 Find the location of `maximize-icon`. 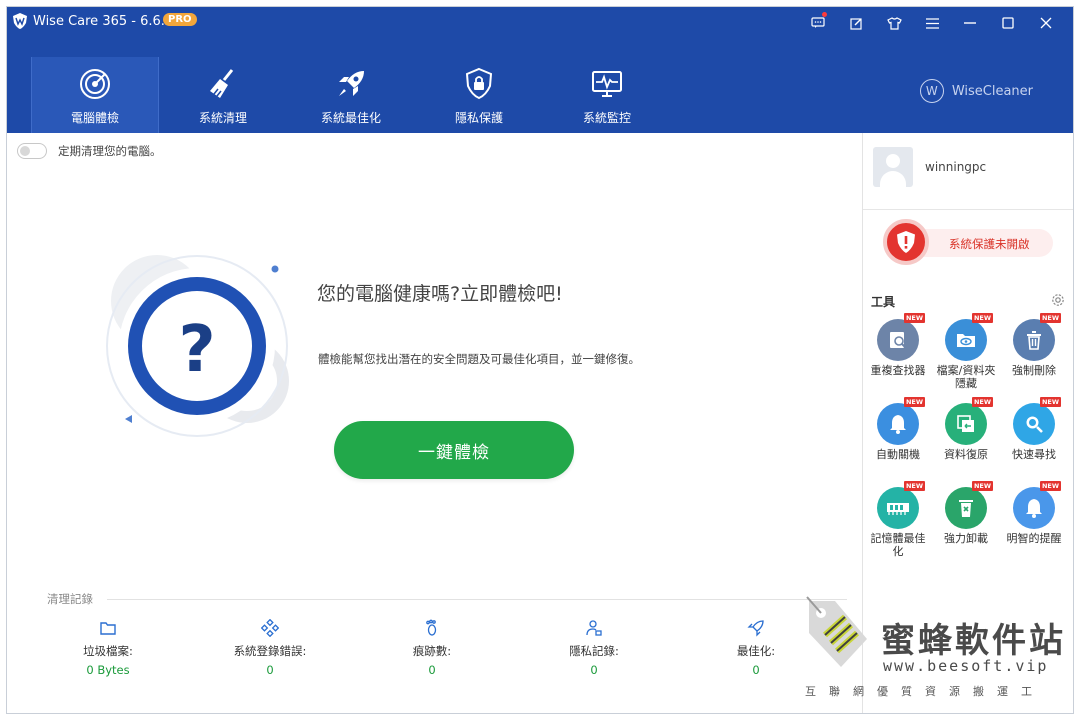

maximize-icon is located at coordinates (1008, 23).